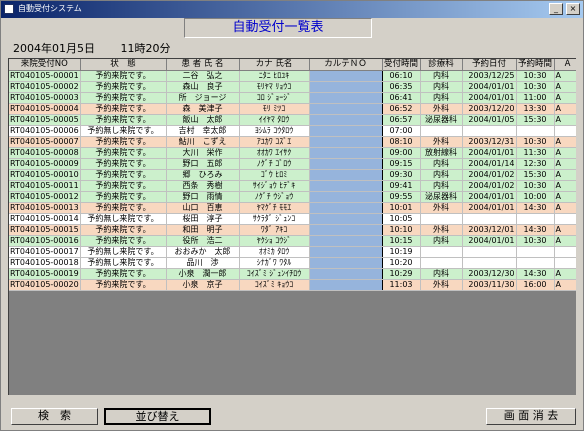 This screenshot has height=431, width=584. What do you see at coordinates (274, 120) in the screenshot?
I see `kana-name-cell: ｲｲﾔﾏ ﾀﾛｳ` at bounding box center [274, 120].